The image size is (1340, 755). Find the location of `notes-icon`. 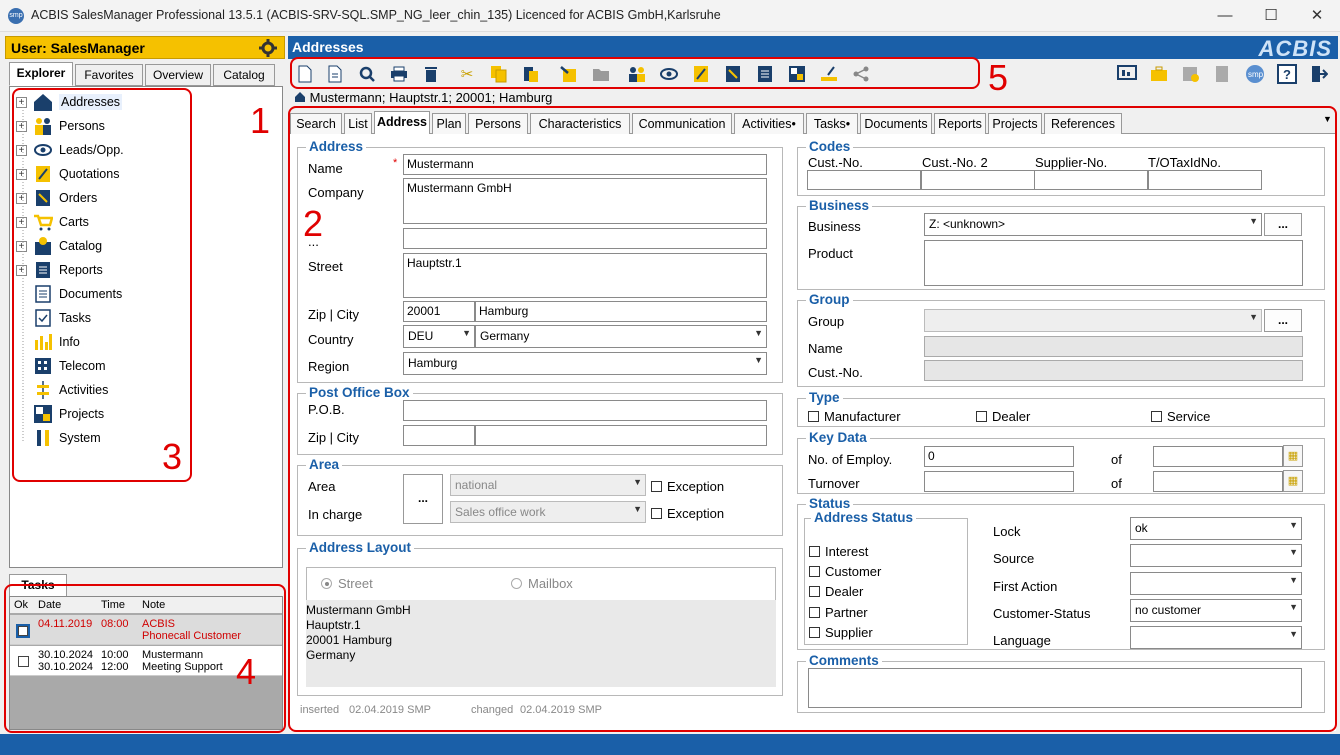

notes-icon is located at coordinates (1223, 74).